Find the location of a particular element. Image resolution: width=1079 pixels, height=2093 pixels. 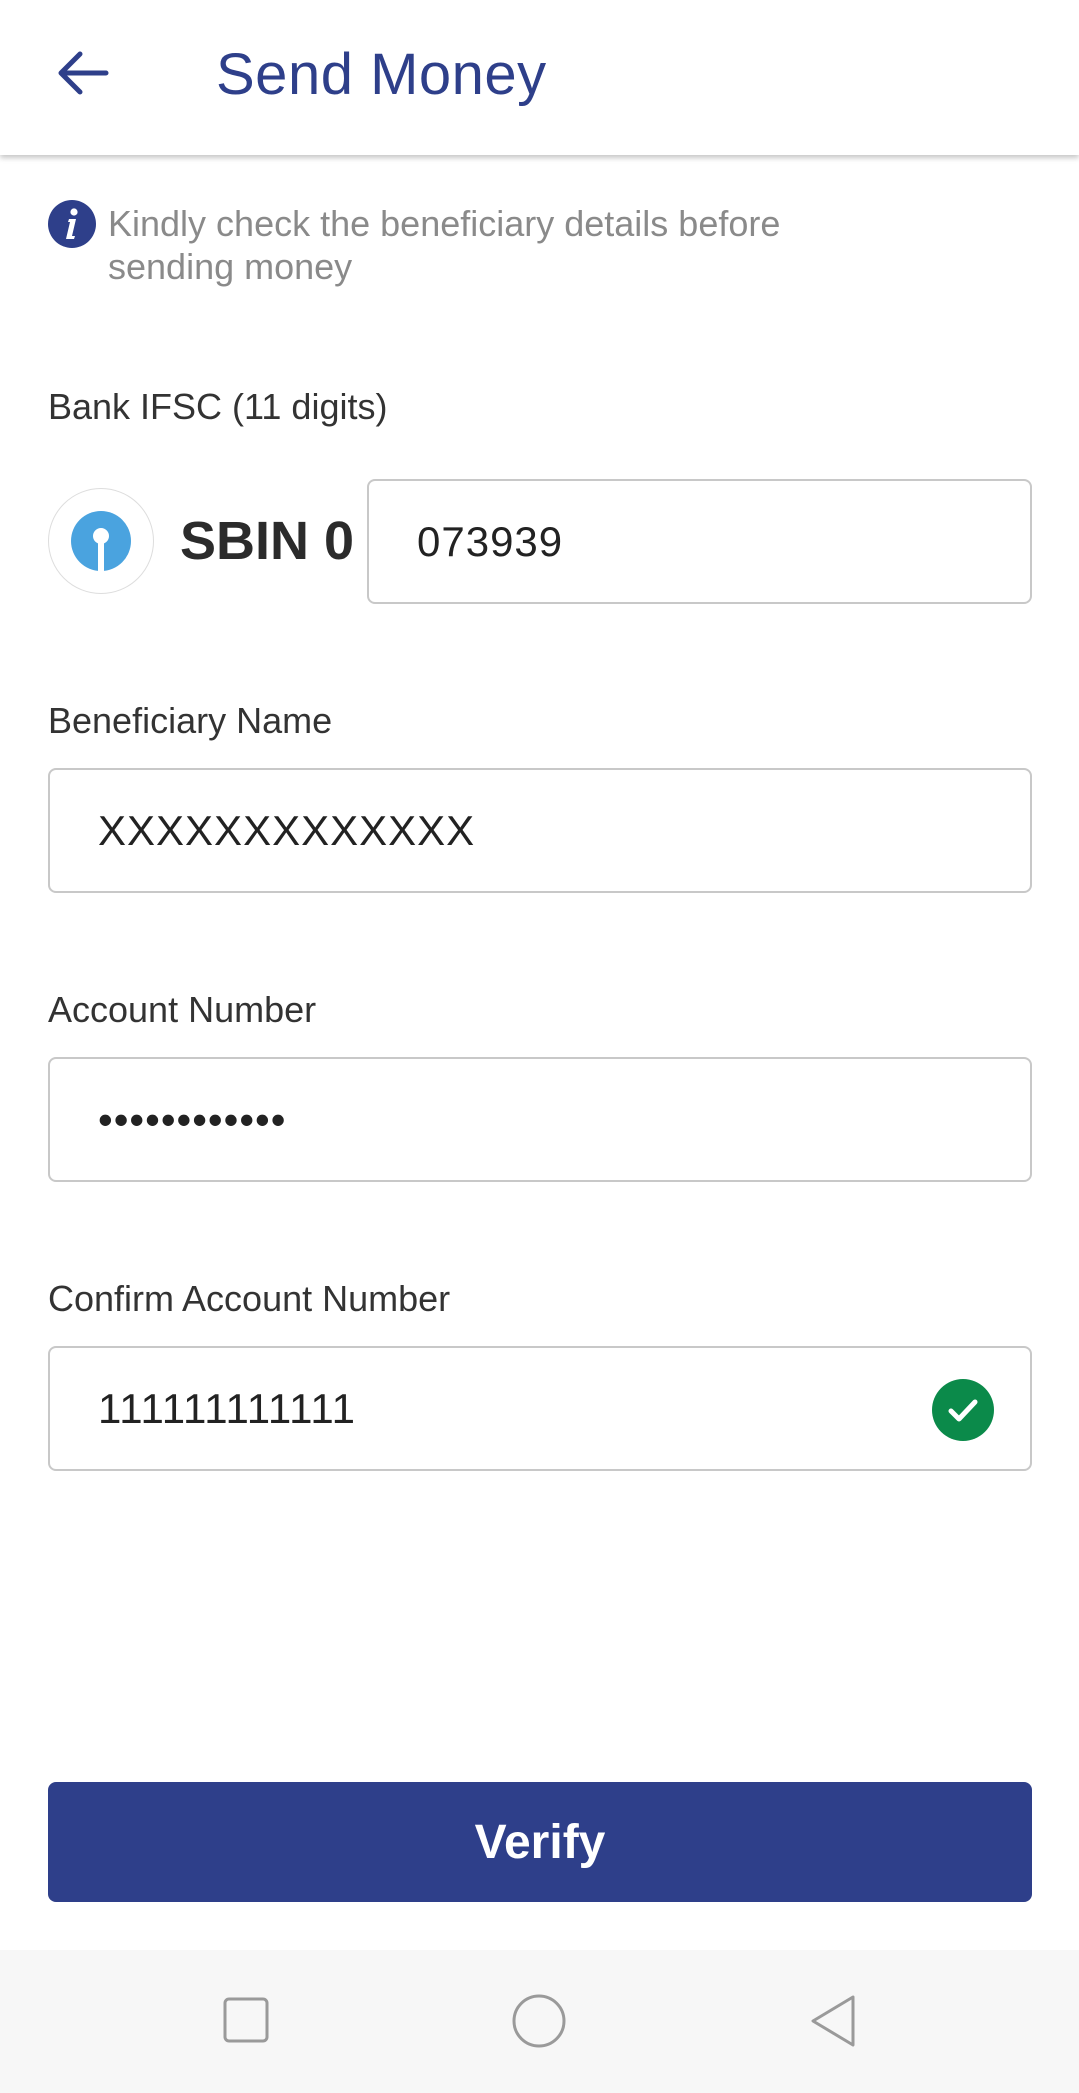

system-back-button is located at coordinates (833, 2023).